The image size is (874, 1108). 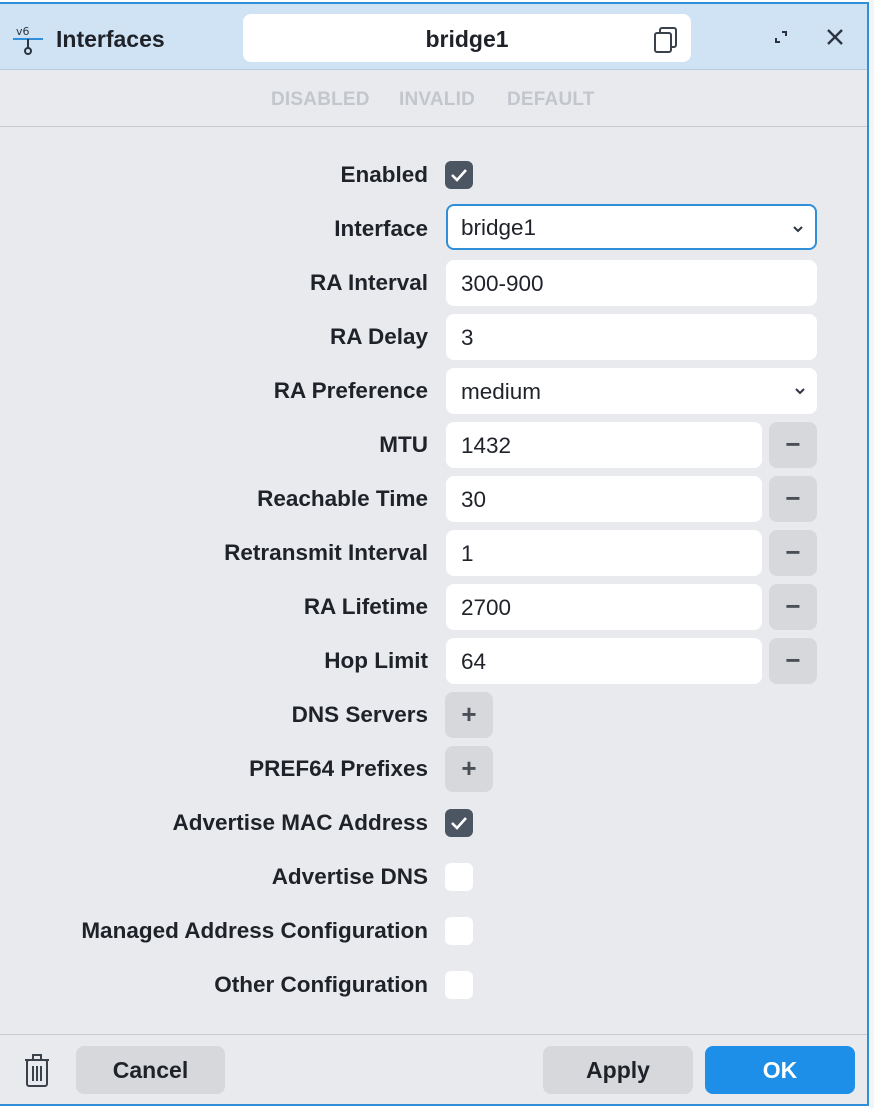 What do you see at coordinates (110, 39) in the screenshot?
I see `app-title: Interfaces` at bounding box center [110, 39].